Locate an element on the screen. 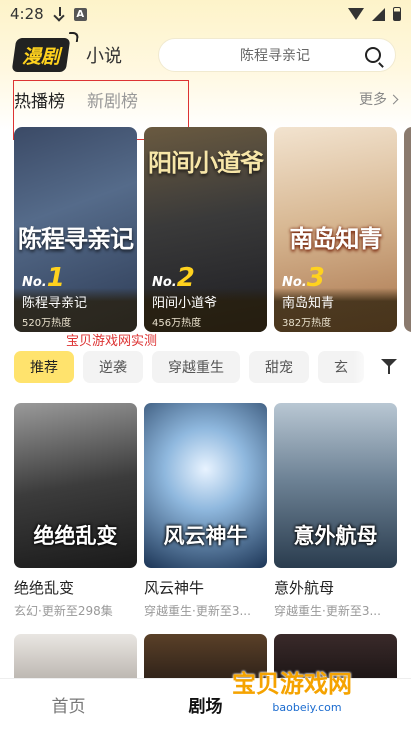 The image size is (411, 730). signal-icon is located at coordinates (378, 14).